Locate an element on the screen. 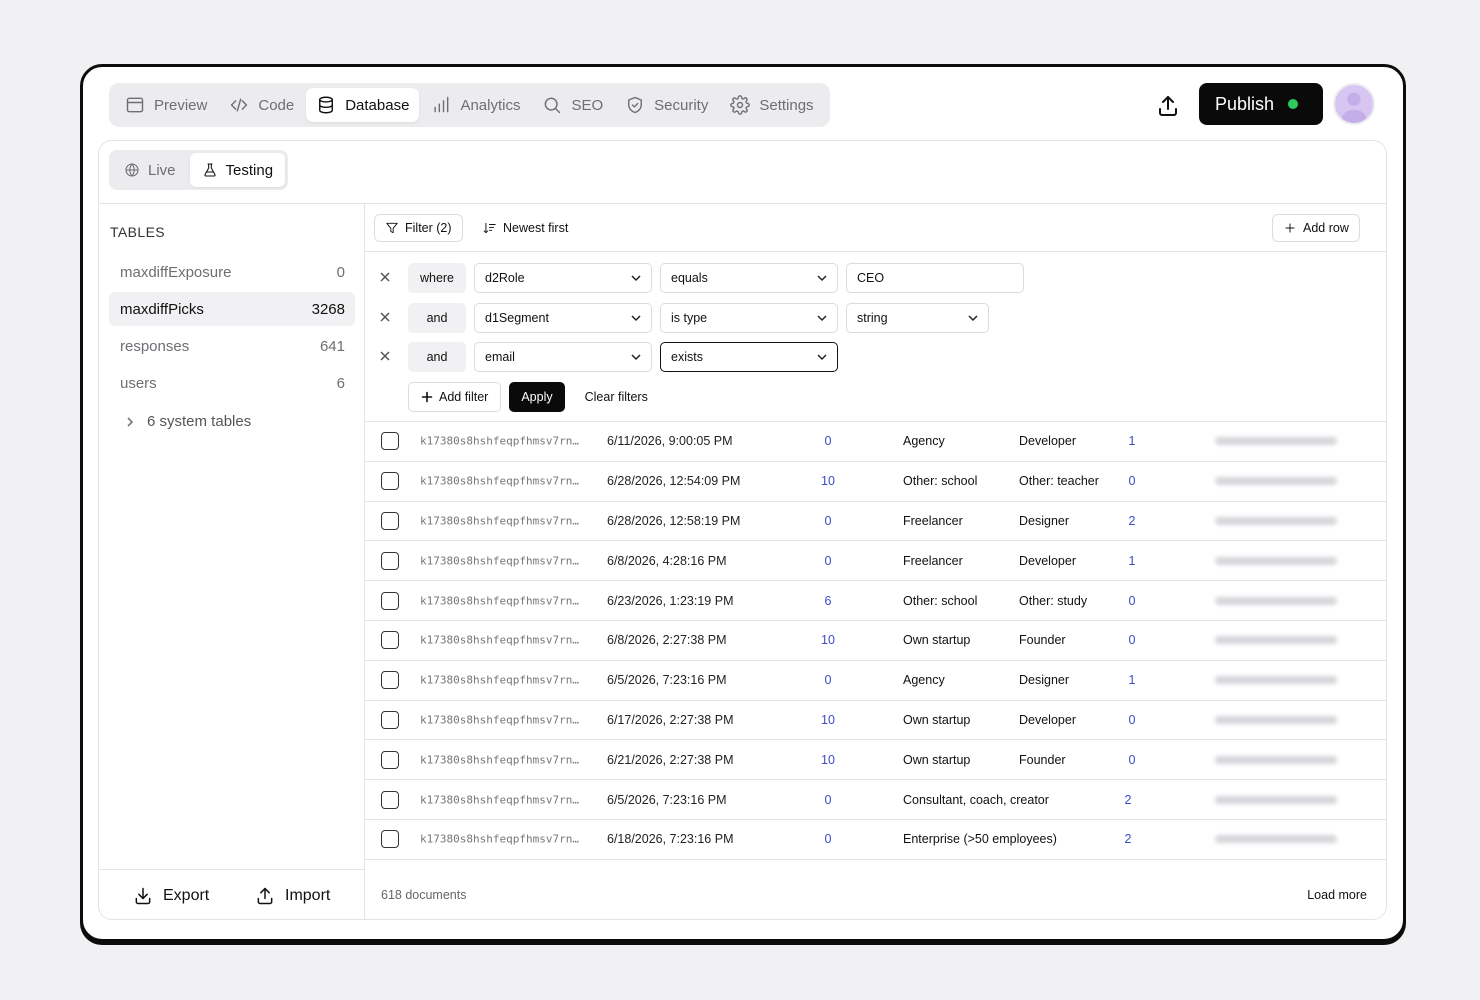  publish-button: Publish is located at coordinates (1261, 104).